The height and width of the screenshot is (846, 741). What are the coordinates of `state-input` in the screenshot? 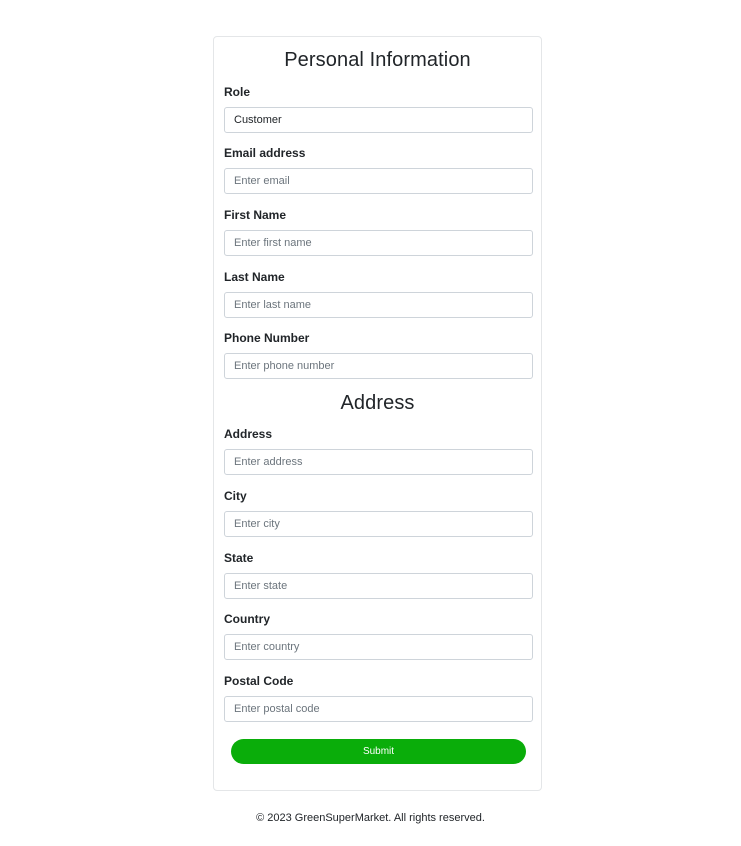 It's located at (378, 586).